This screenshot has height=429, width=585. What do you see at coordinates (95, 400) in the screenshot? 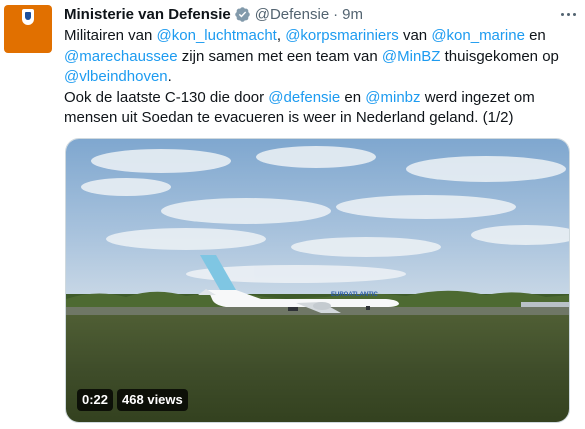
I see `video-duration: 0:22` at bounding box center [95, 400].